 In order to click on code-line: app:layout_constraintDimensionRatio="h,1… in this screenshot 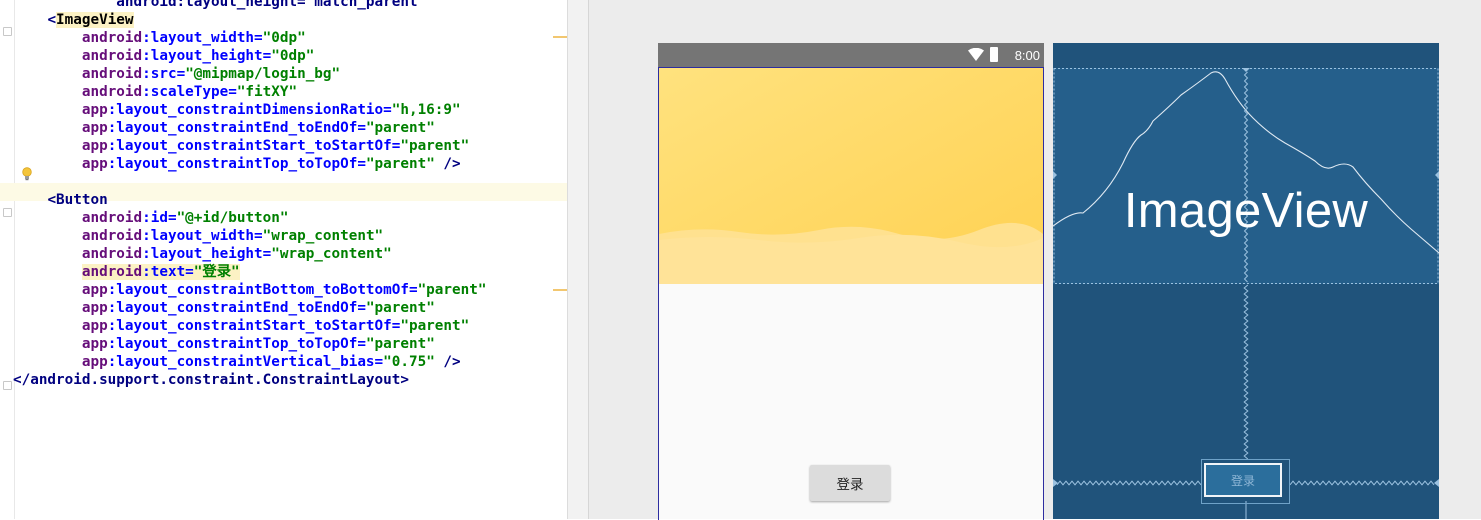, I will do `click(249, 110)`.